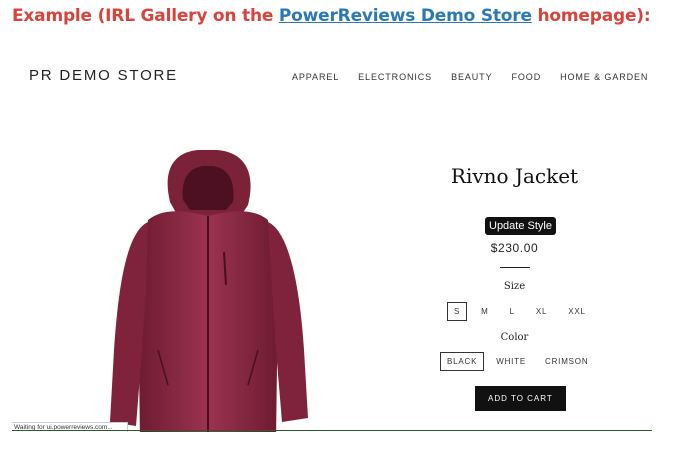  I want to click on size-option-xxl: XXL, so click(577, 311).